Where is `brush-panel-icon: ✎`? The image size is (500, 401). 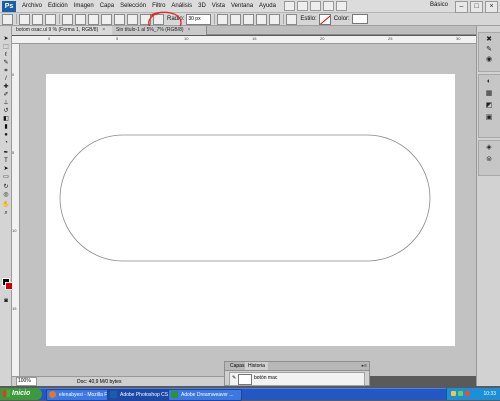 brush-panel-icon: ✎ is located at coordinates (489, 50).